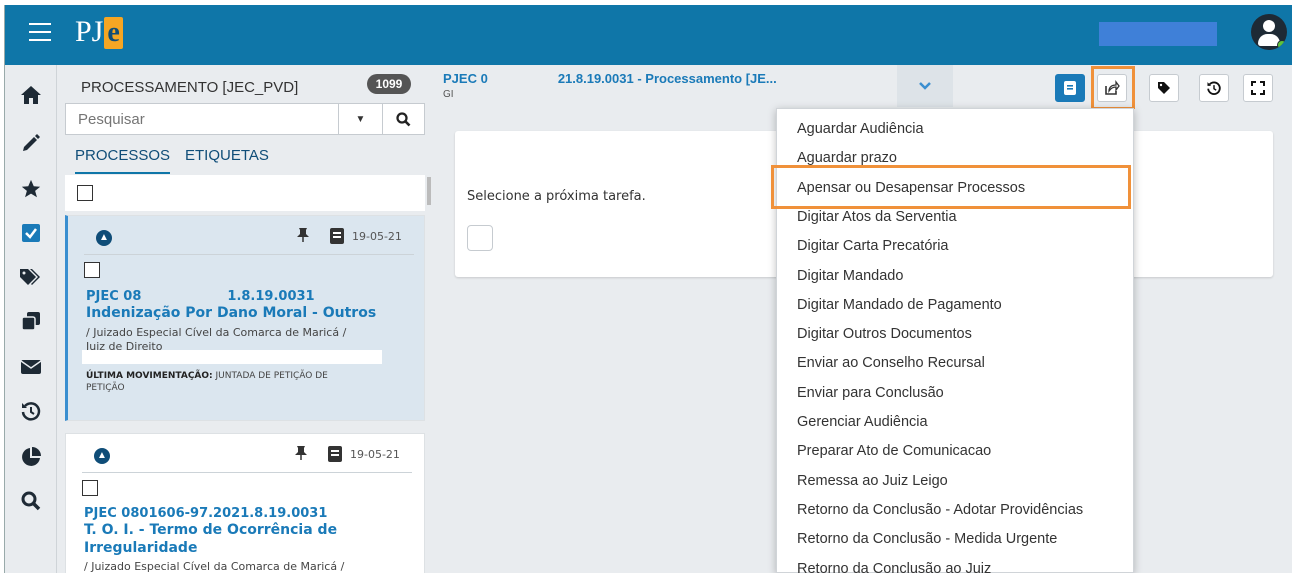 This screenshot has width=1293, height=573. Describe the element at coordinates (850, 276) in the screenshot. I see `menu-item: Digitar Mandado` at that location.